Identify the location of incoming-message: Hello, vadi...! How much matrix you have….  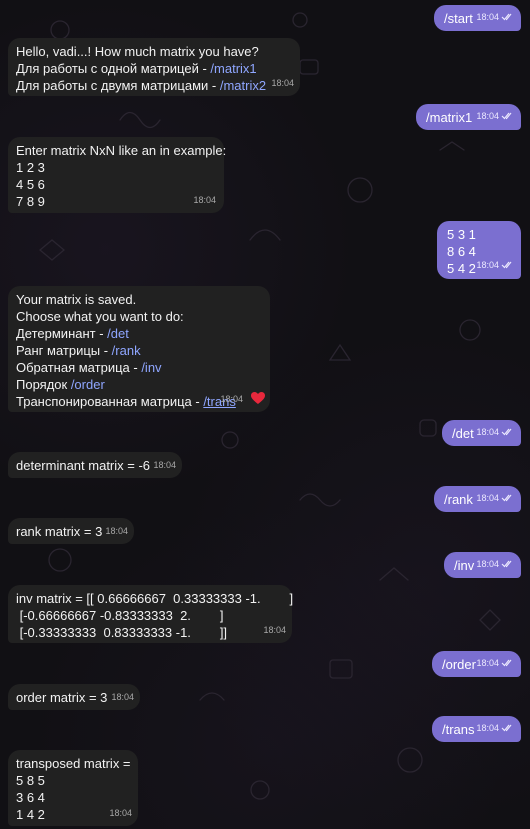
(154, 67).